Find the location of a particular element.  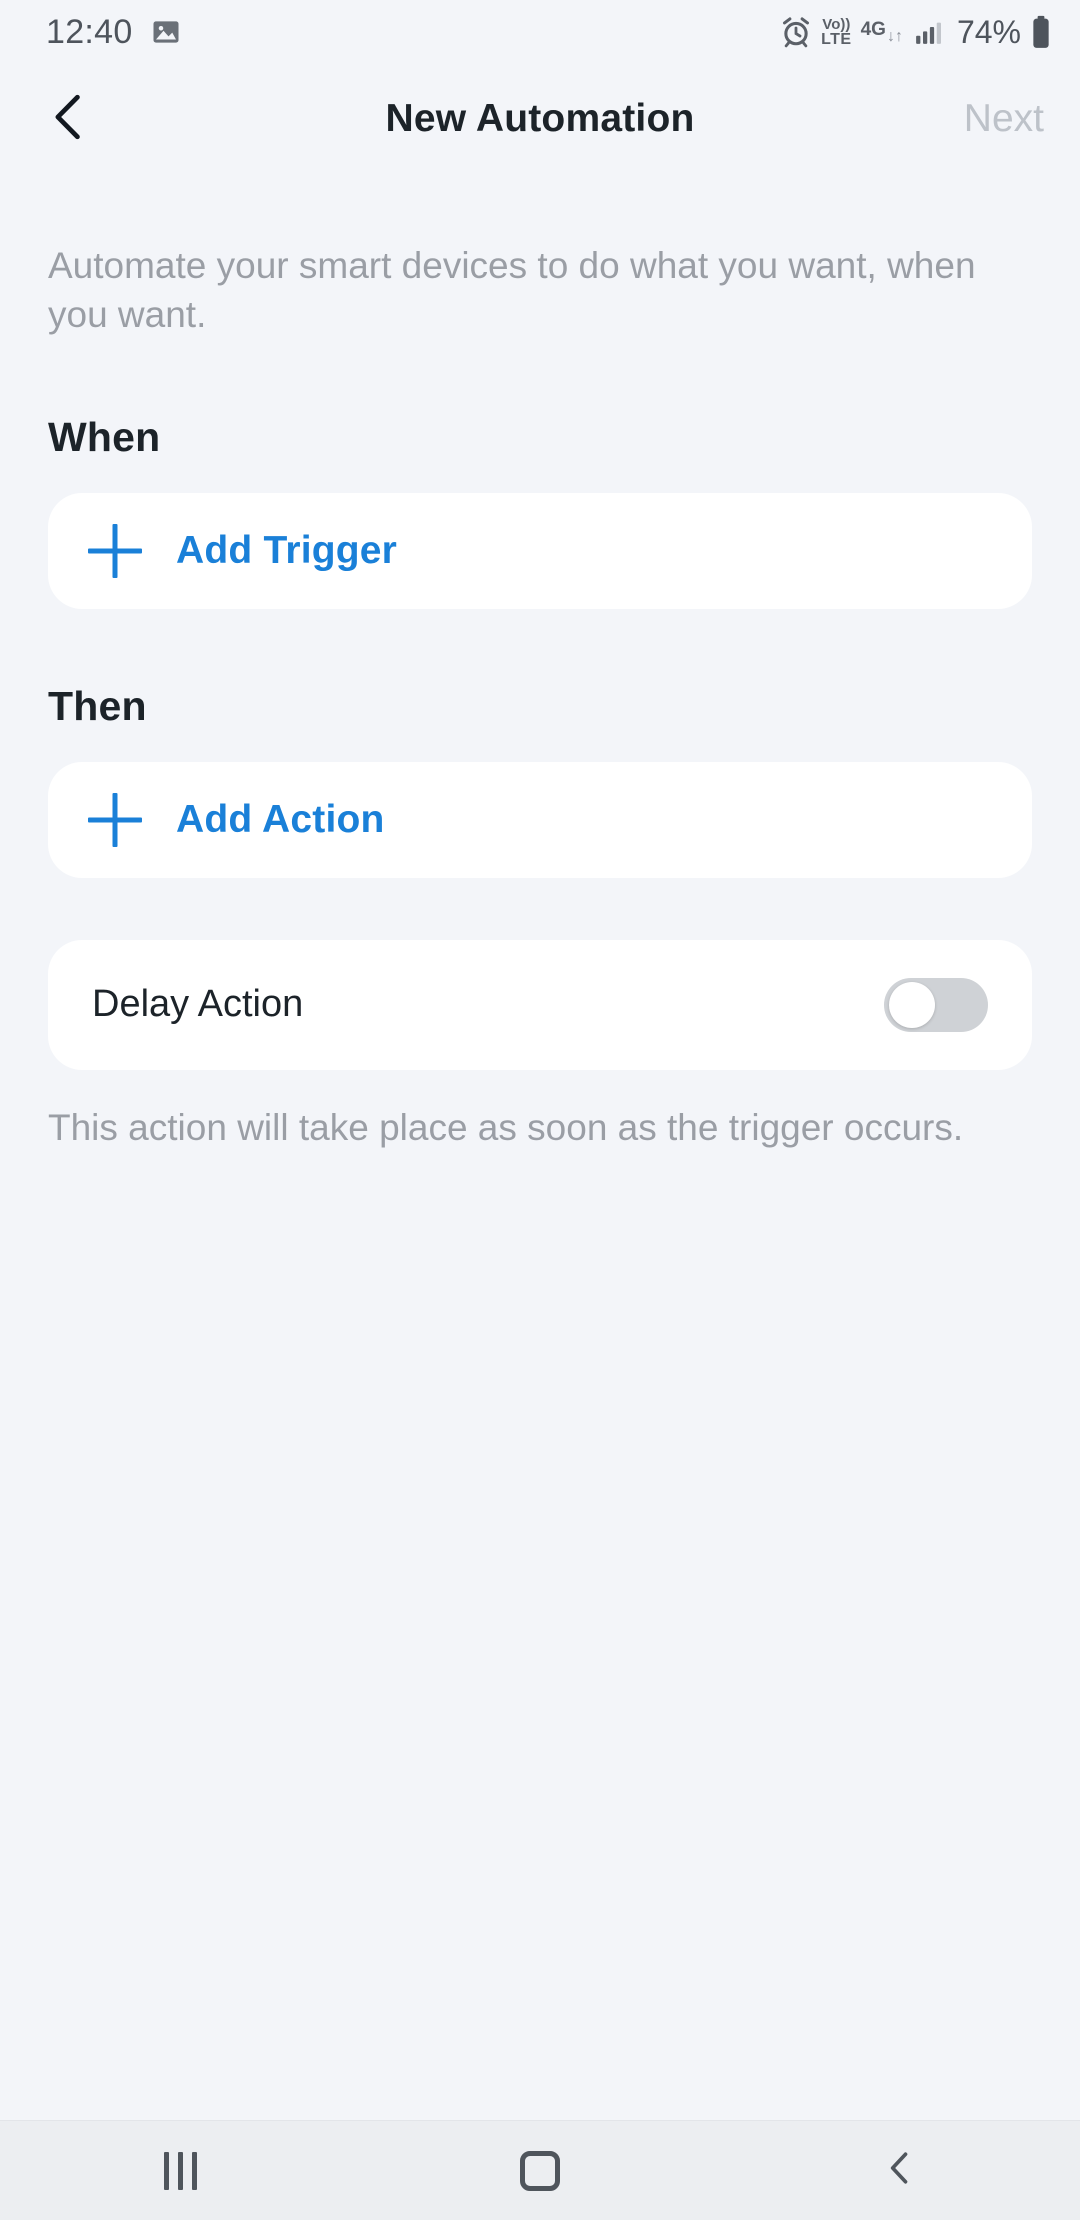

add-trigger-label: Add Trigger is located at coordinates (287, 550).